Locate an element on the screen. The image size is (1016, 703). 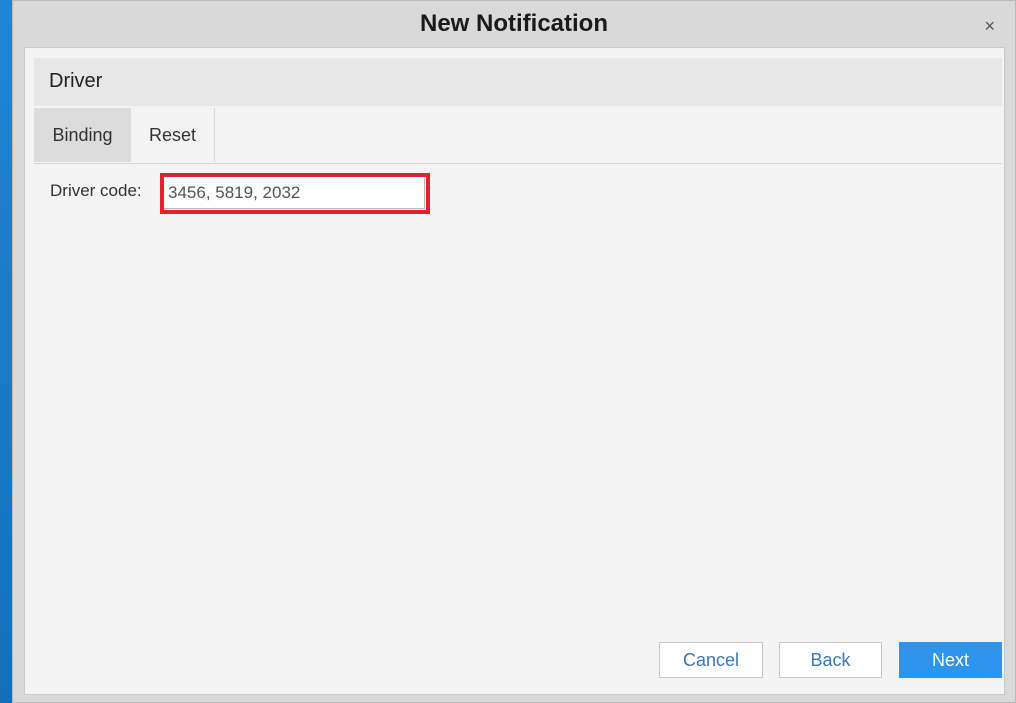
next-button: Next is located at coordinates (950, 660).